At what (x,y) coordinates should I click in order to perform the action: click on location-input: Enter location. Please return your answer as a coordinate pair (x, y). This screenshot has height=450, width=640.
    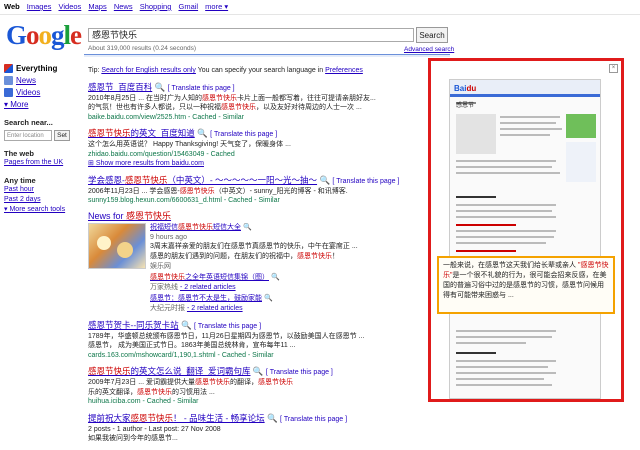
    Looking at the image, I should click on (28, 135).